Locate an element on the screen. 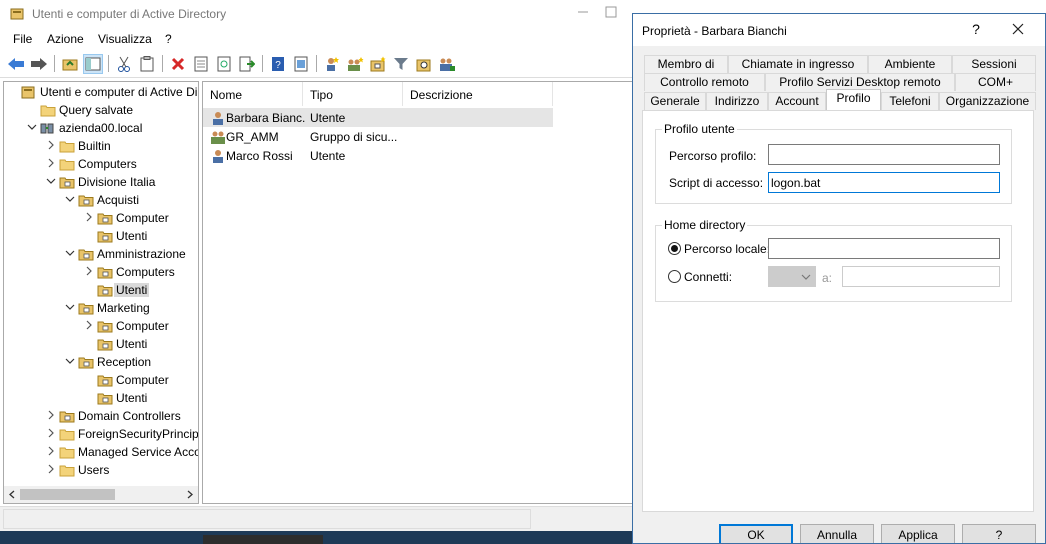  drive-letter-combo is located at coordinates (792, 276).